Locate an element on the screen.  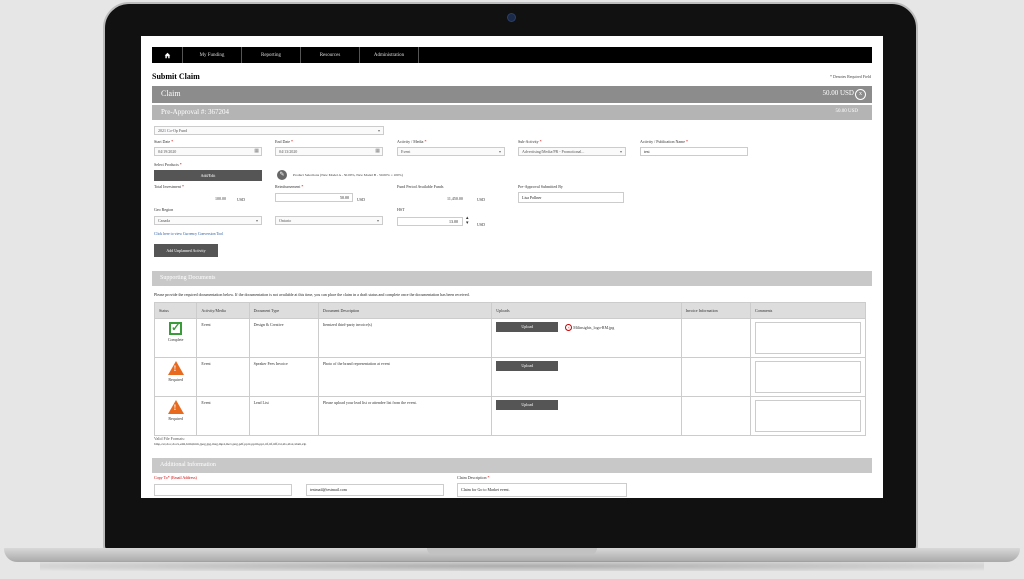
supporting-documents-header: Supporting Documents is located at coordinates (512, 278).